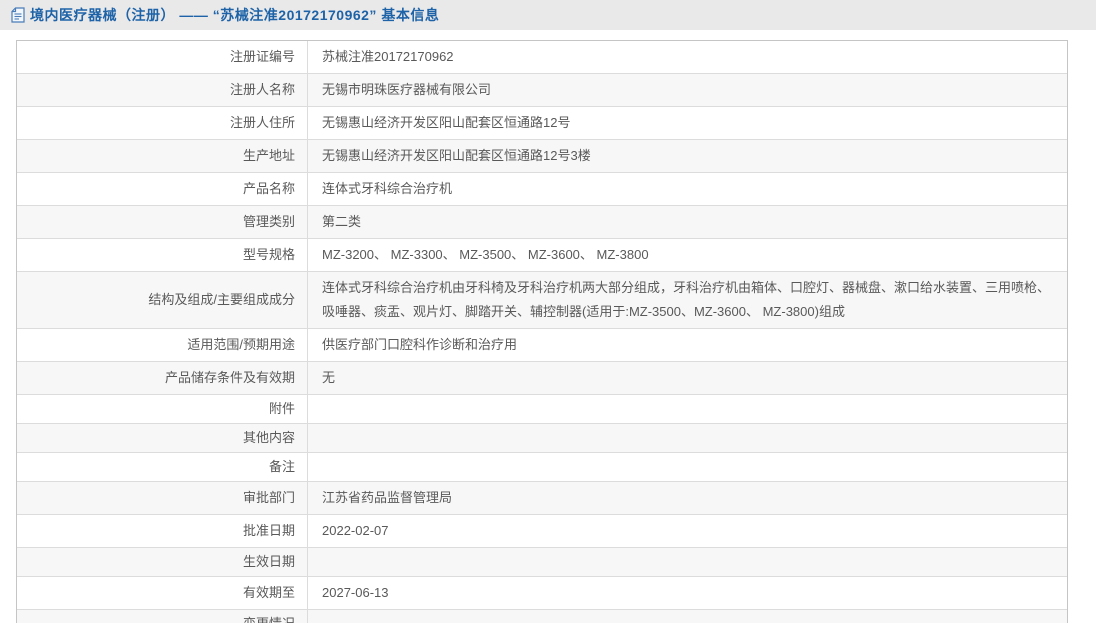 This screenshot has height=623, width=1096. I want to click on page-header: 境内医疗器械（注册） —— “苏械注准20172170962” 基本信息, so click(548, 15).